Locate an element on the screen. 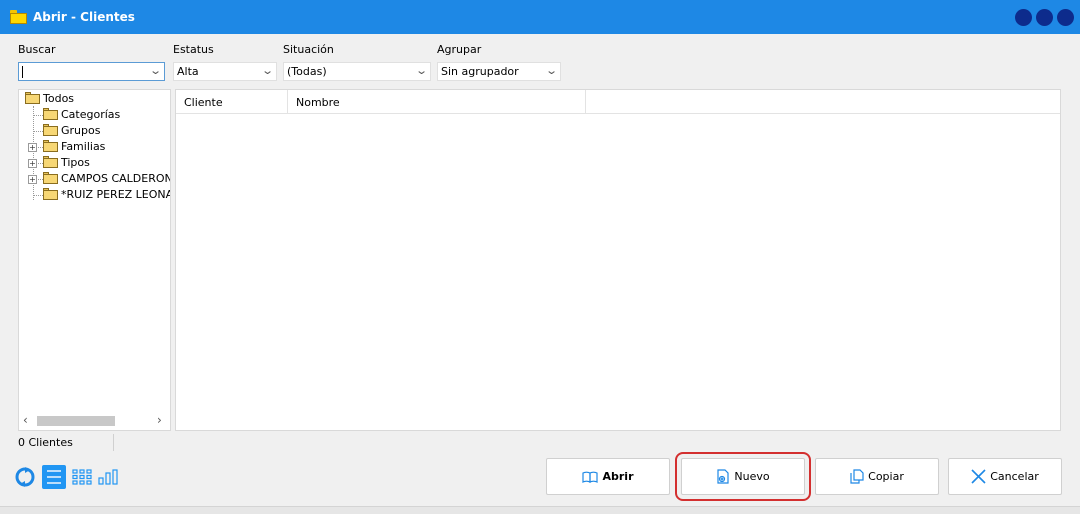 This screenshot has width=1080, height=514. tree-item-label: Todos is located at coordinates (59, 98).